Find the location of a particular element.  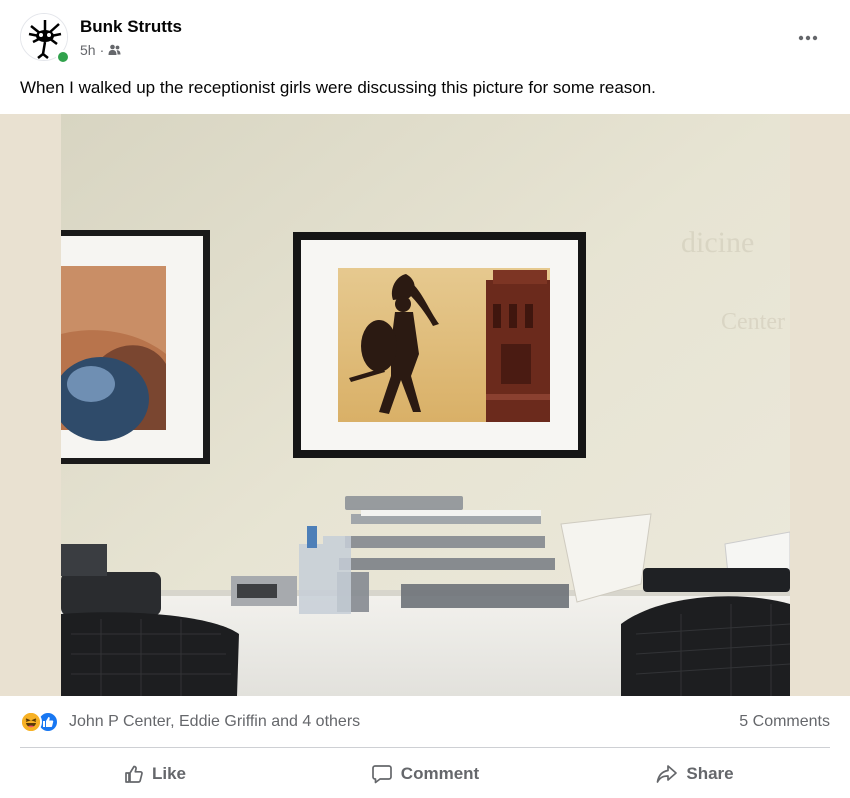

comment-icon is located at coordinates (381, 774).